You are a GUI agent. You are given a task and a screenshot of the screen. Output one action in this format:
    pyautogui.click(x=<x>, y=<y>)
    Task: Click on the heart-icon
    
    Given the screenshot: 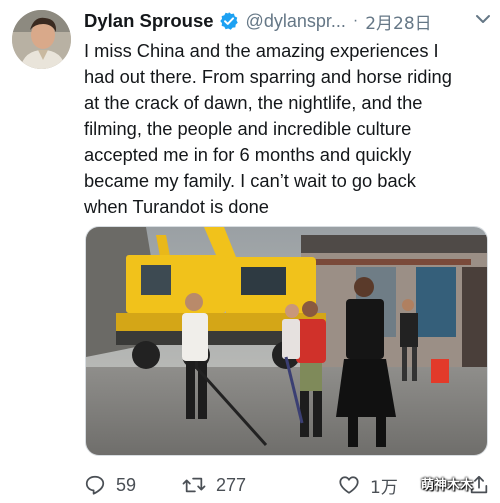 What is the action you would take?
    pyautogui.click(x=349, y=485)
    